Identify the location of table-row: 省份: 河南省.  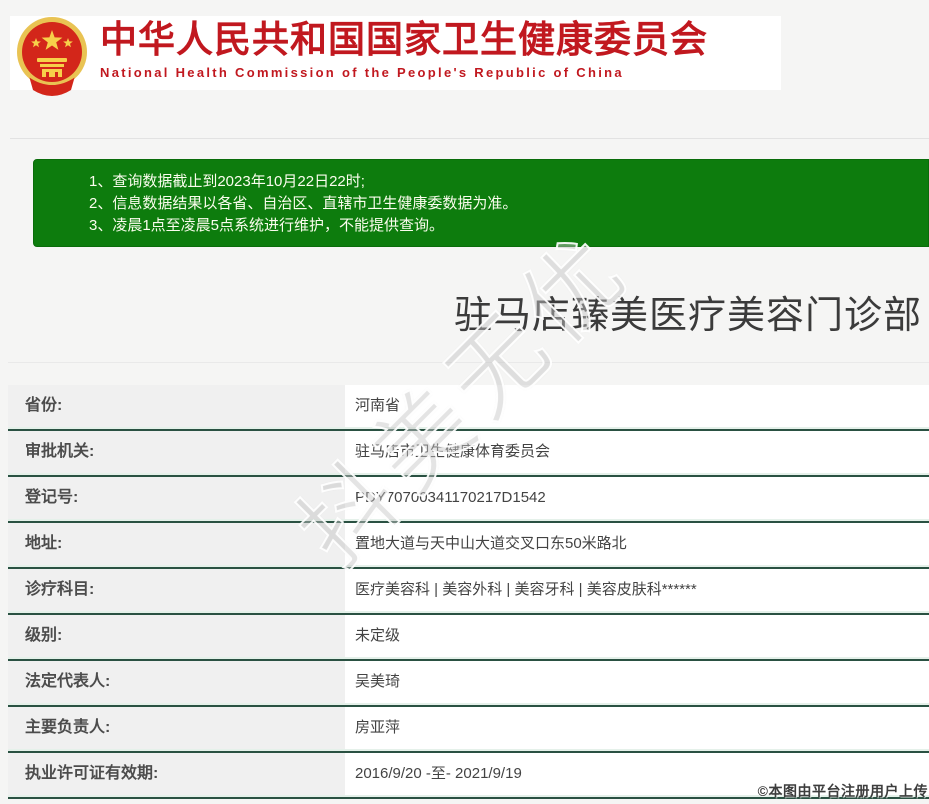
(468, 408).